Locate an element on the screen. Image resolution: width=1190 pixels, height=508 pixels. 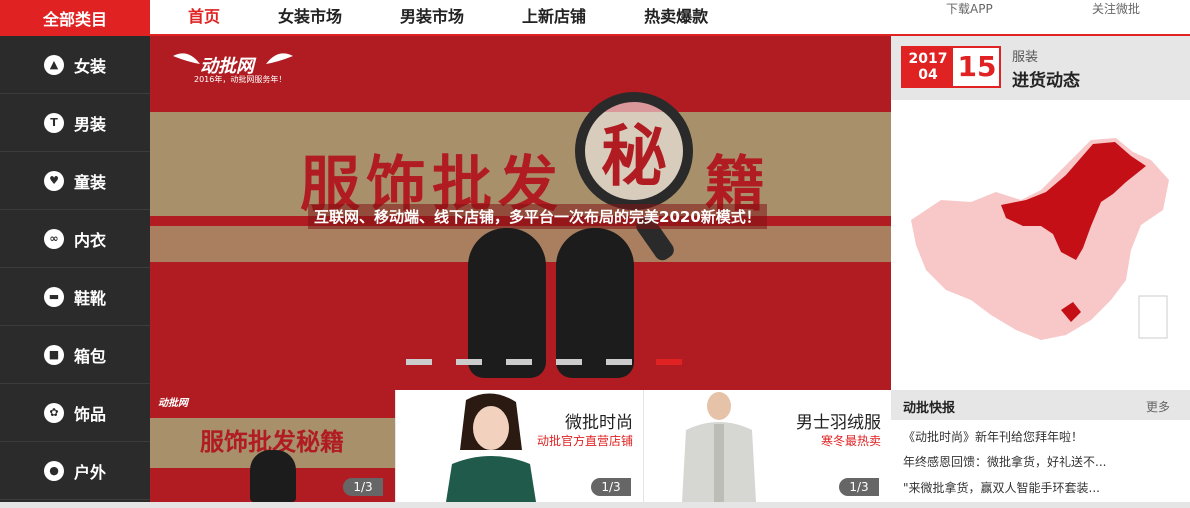
model-woman-image is located at coordinates (491, 447).